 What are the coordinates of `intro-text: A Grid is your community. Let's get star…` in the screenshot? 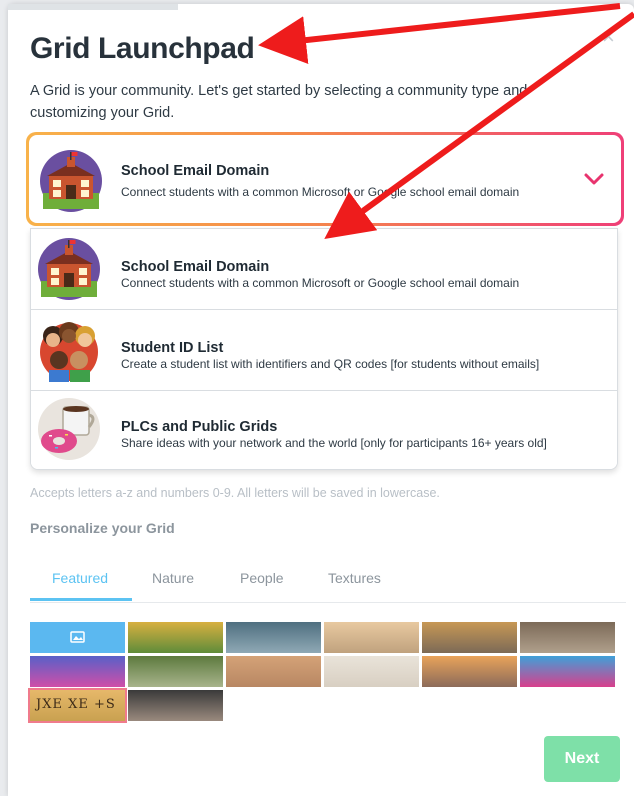 It's located at (279, 102).